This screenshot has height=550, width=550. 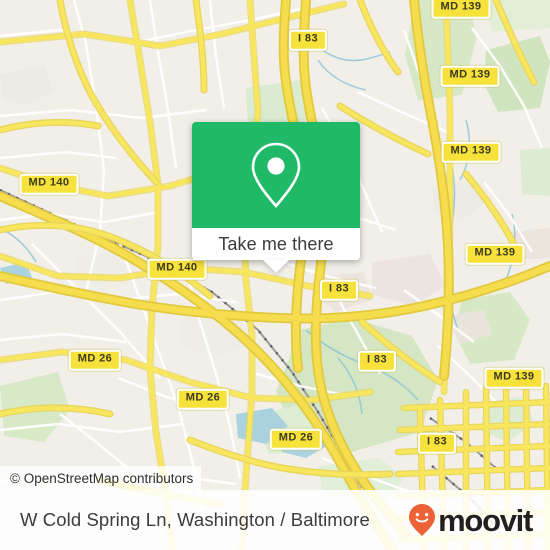 I want to click on destination-popup-card: Take me there, so click(x=276, y=197).